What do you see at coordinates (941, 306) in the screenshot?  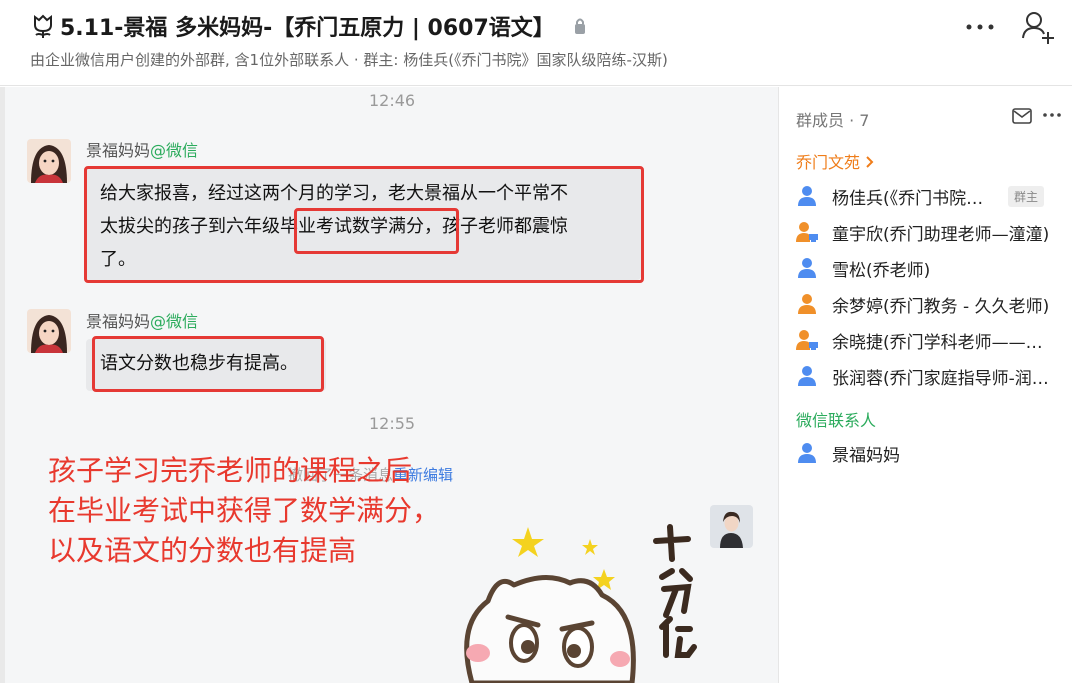 I see `member-name: 余梦婷(乔门教务 - 久久老师)` at bounding box center [941, 306].